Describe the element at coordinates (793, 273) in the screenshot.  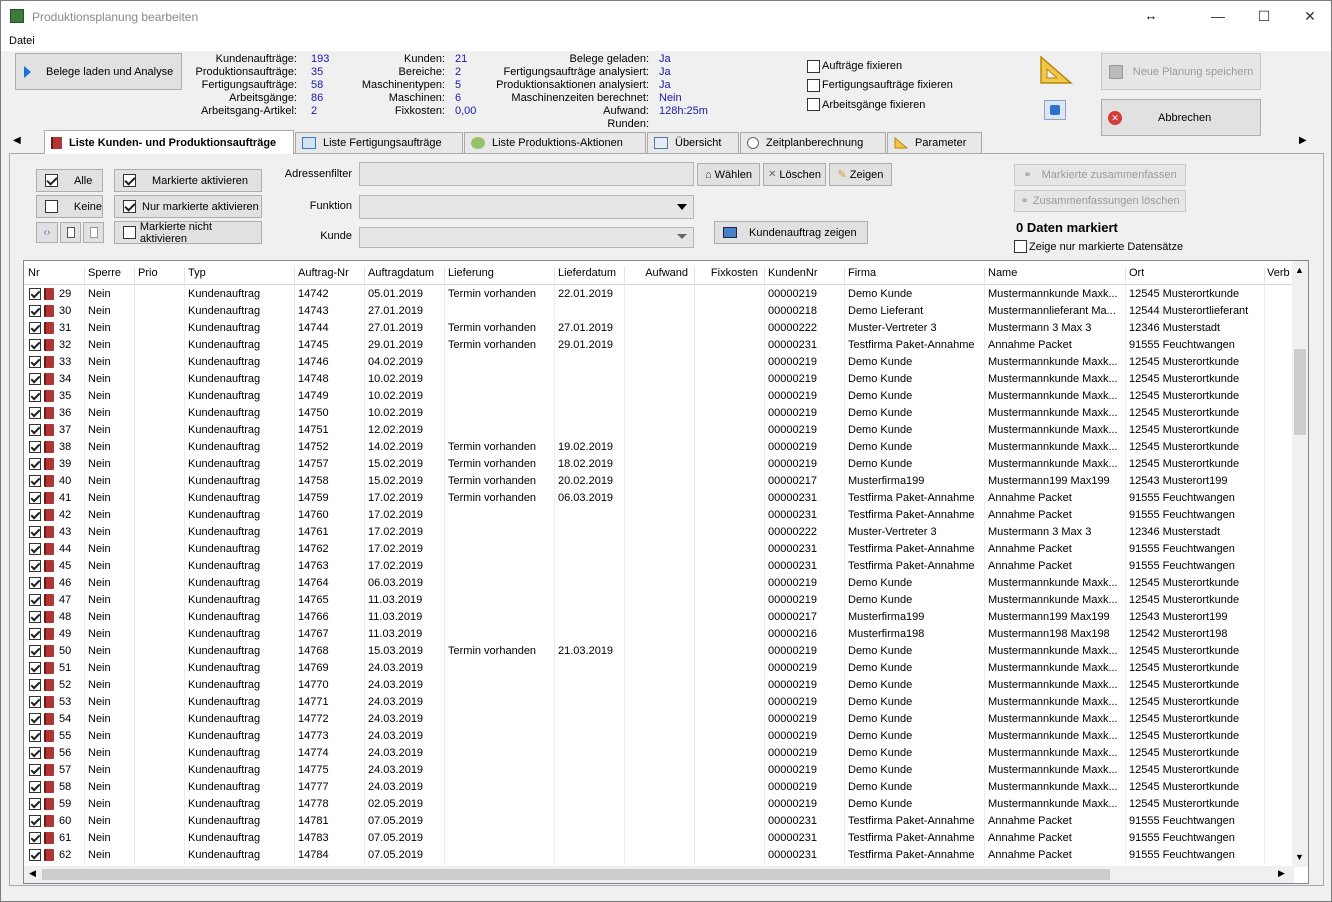
I see `column-header: KundenNr` at that location.